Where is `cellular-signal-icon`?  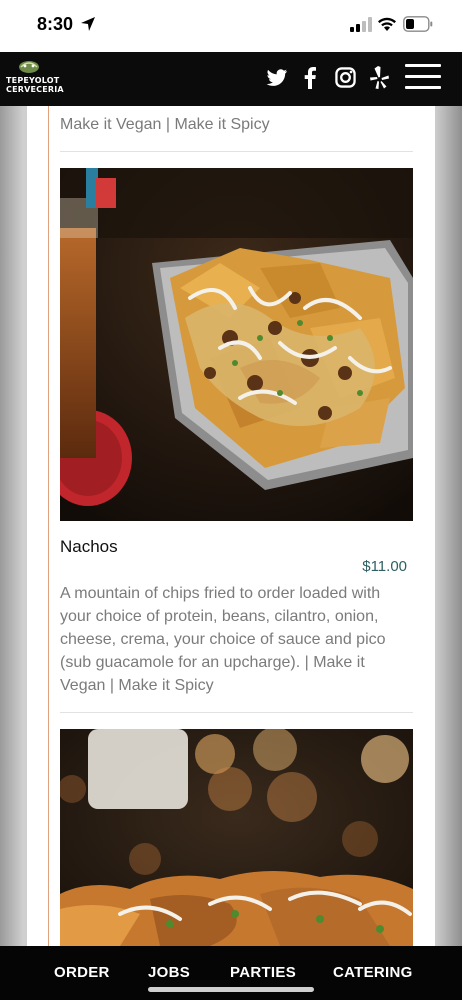
cellular-signal-icon is located at coordinates (361, 24).